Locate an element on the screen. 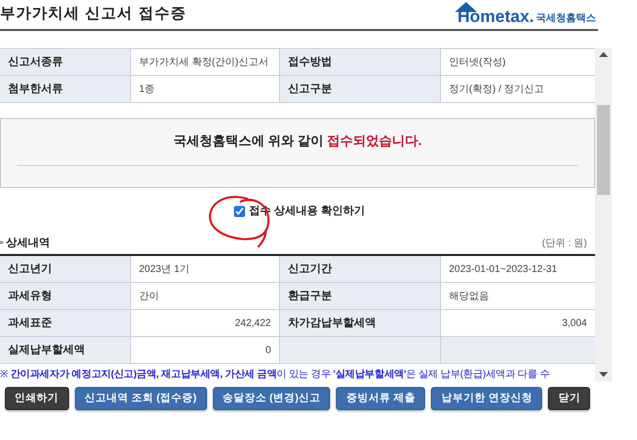 The image size is (637, 440). field-label: 신고년기 is located at coordinates (65, 269).